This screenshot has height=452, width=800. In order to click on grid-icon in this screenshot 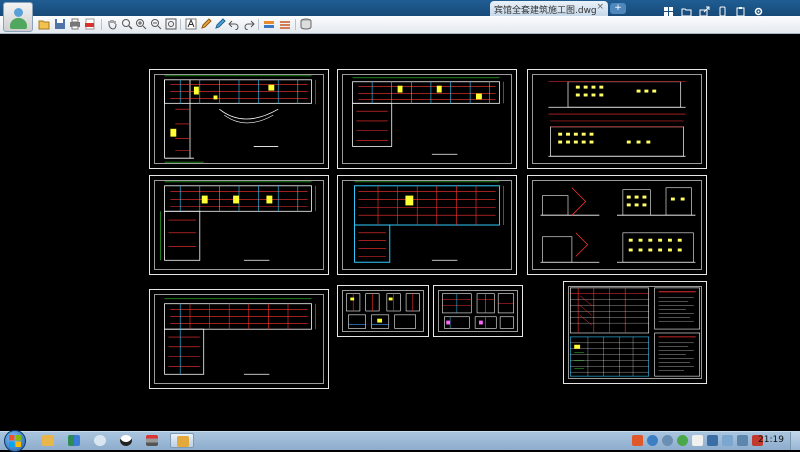, I will do `click(668, 9)`.